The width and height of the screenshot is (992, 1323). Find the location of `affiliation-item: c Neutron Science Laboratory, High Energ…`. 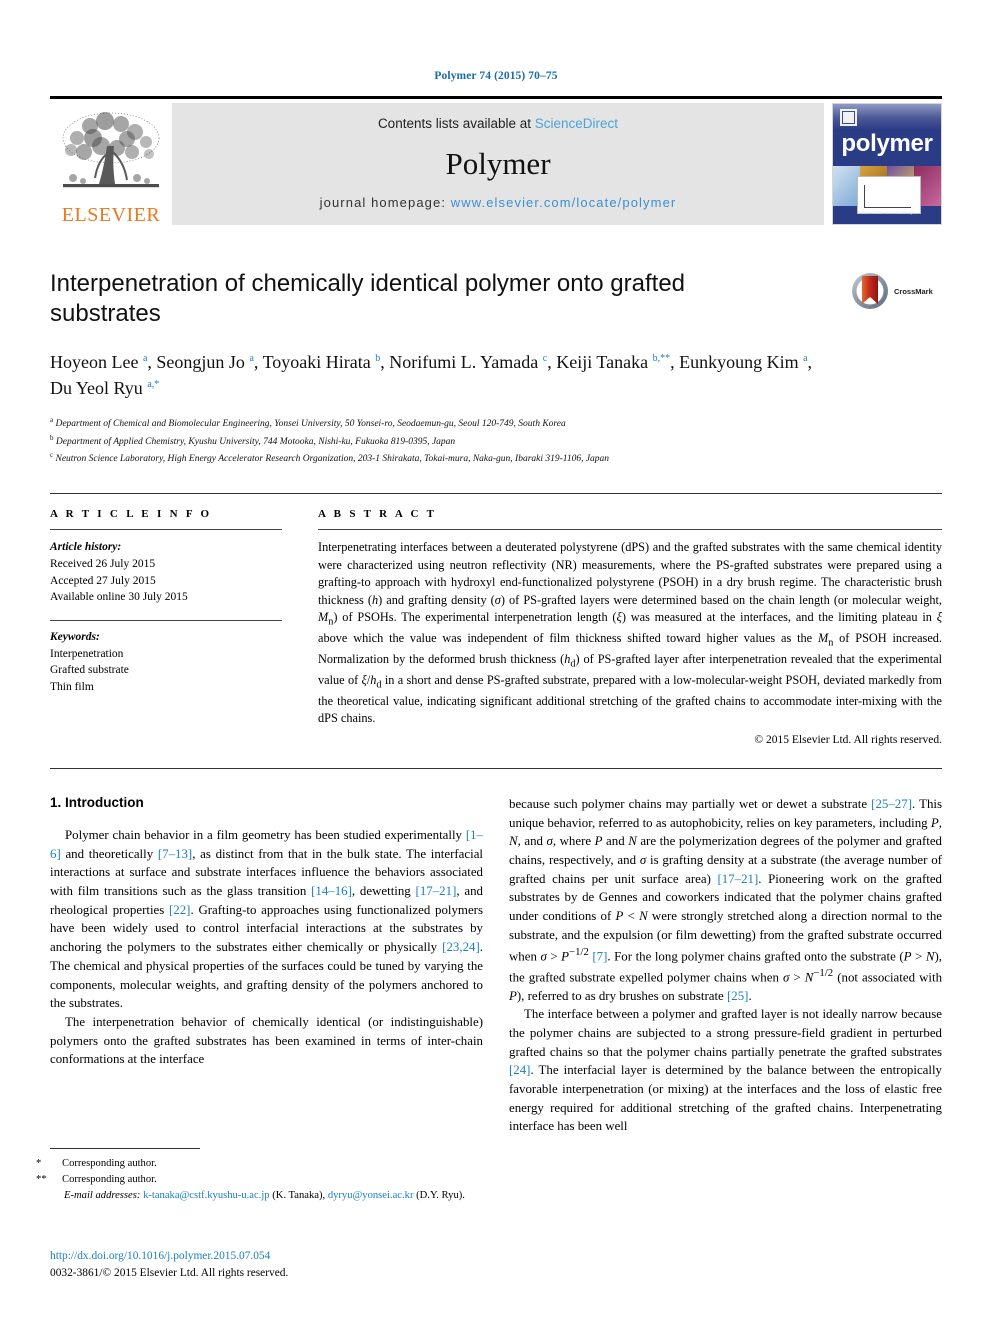

affiliation-item: c Neutron Science Laboratory, High Energ… is located at coordinates (330, 457).